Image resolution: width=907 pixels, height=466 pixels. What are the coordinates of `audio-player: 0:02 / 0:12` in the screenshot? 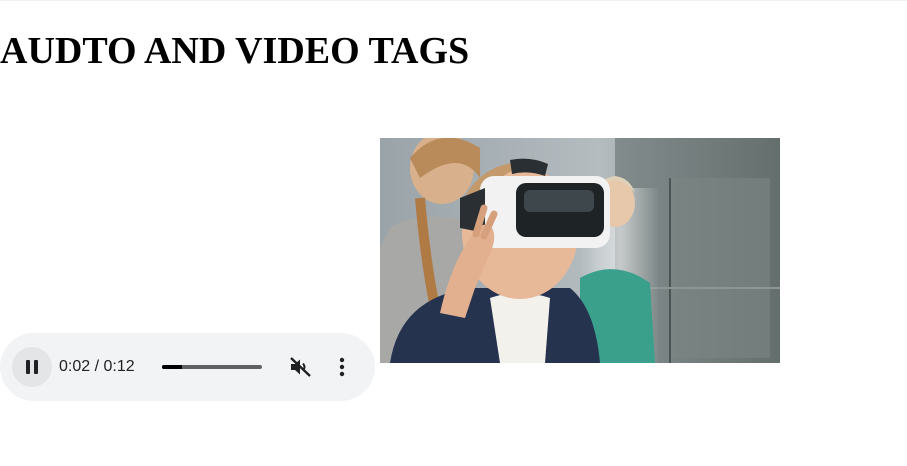 It's located at (187, 367).